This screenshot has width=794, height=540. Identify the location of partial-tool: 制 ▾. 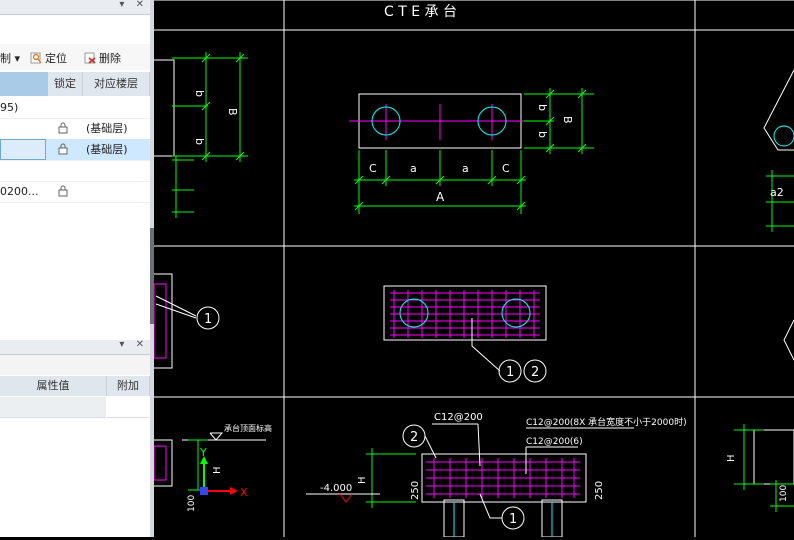
(10, 58).